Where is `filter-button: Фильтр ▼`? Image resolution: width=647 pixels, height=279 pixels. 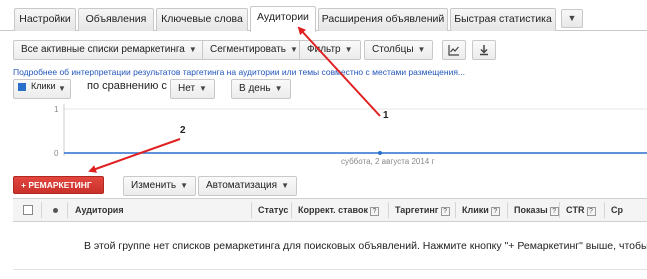
filter-button: Фильтр ▼ is located at coordinates (330, 50).